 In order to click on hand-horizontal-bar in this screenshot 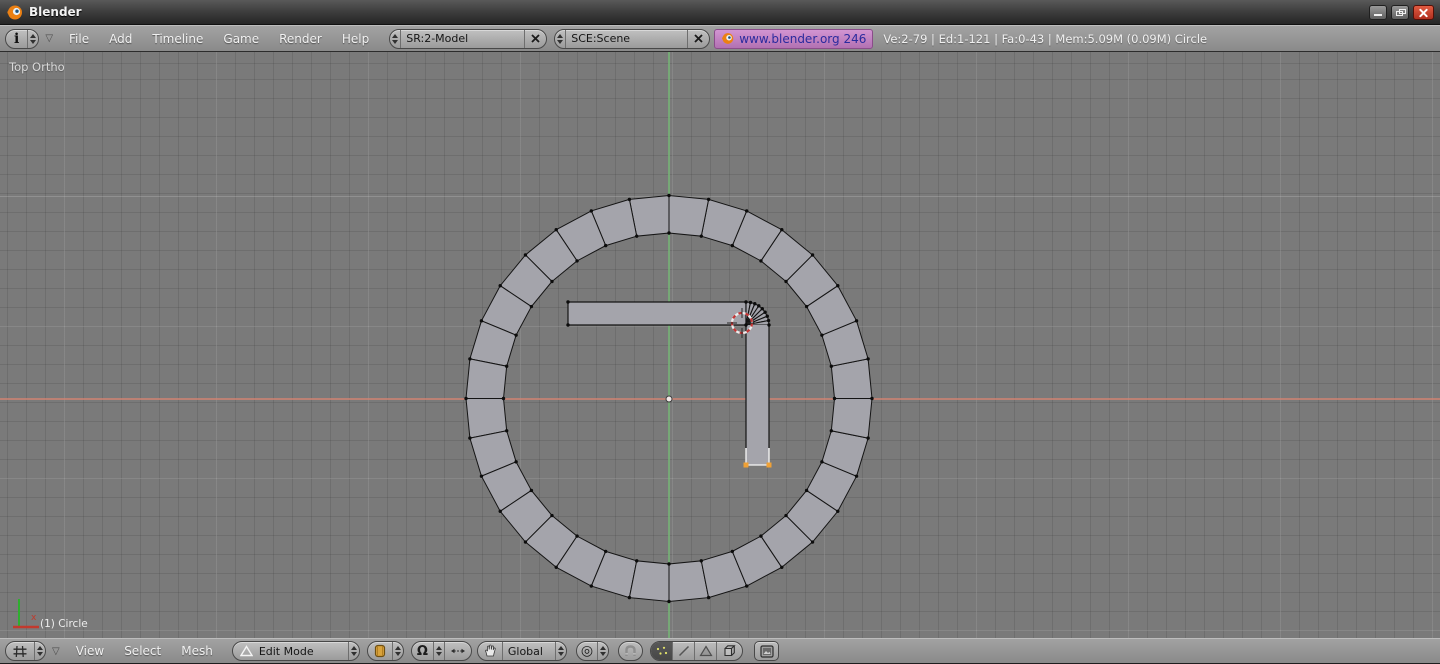, I will do `click(657, 313)`.